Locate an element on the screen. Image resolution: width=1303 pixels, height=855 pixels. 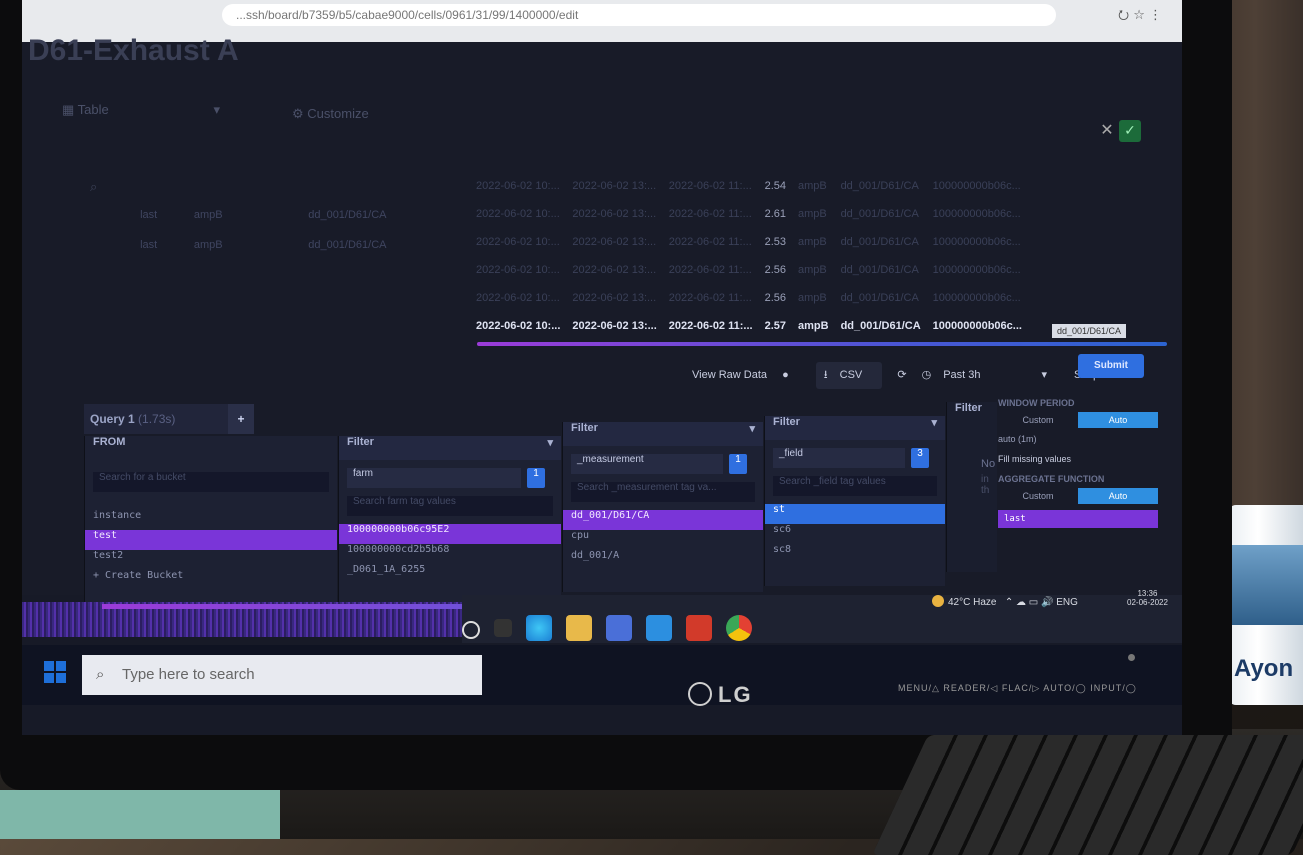
filter-header: Filter is located at coordinates (972, 414).